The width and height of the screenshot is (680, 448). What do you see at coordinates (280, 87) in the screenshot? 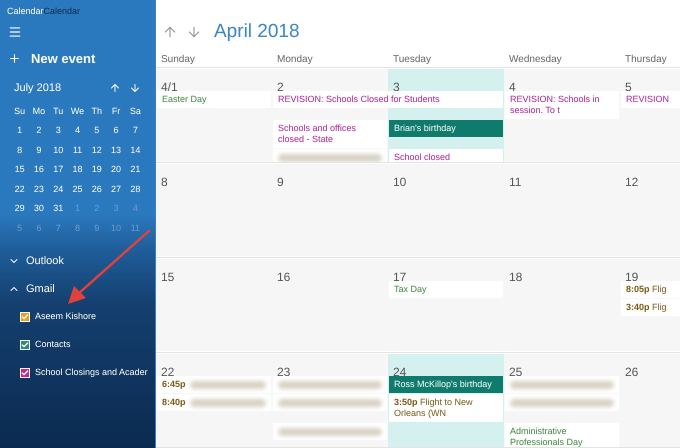
I see `day-number: 2` at bounding box center [280, 87].